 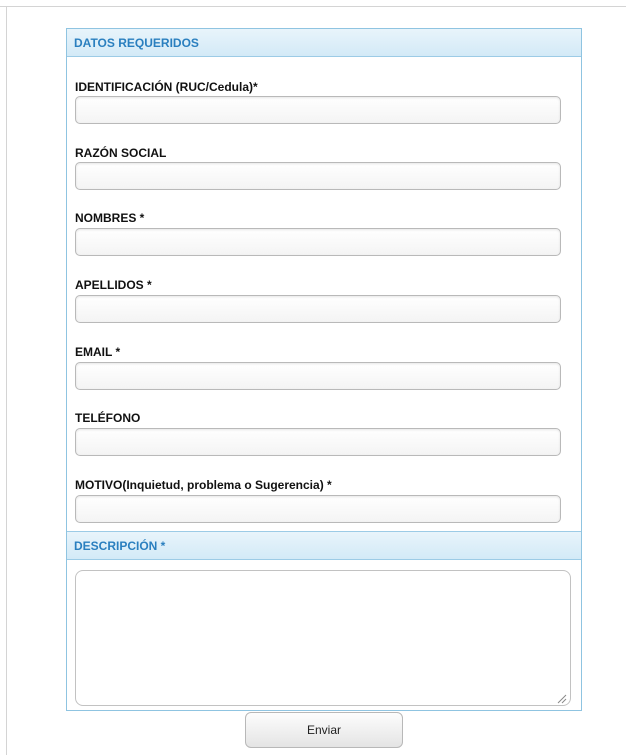 I want to click on section-header-required: DATOS REQUERIDOS, so click(x=324, y=43).